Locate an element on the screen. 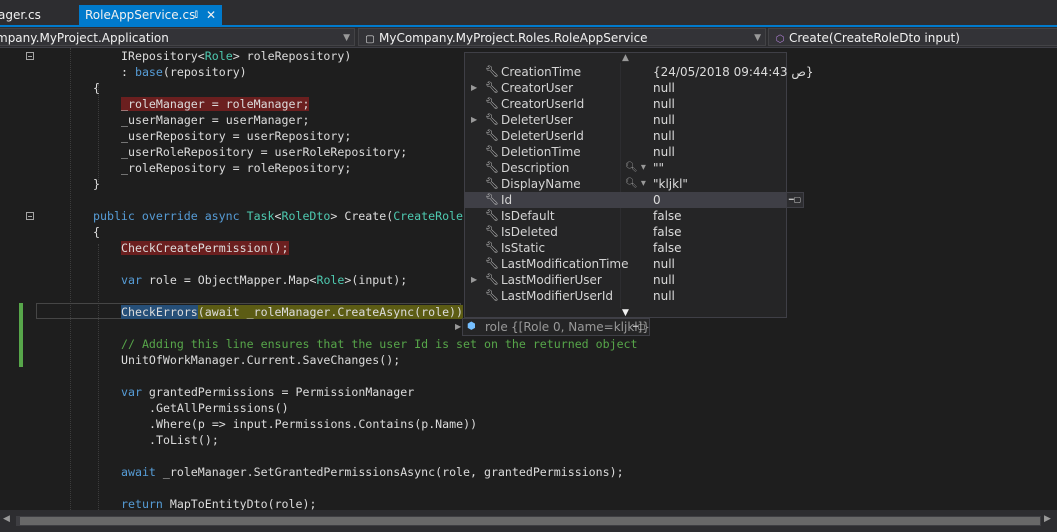 The height and width of the screenshot is (532, 1057). scroll-down-icon: ▼ is located at coordinates (625, 313).